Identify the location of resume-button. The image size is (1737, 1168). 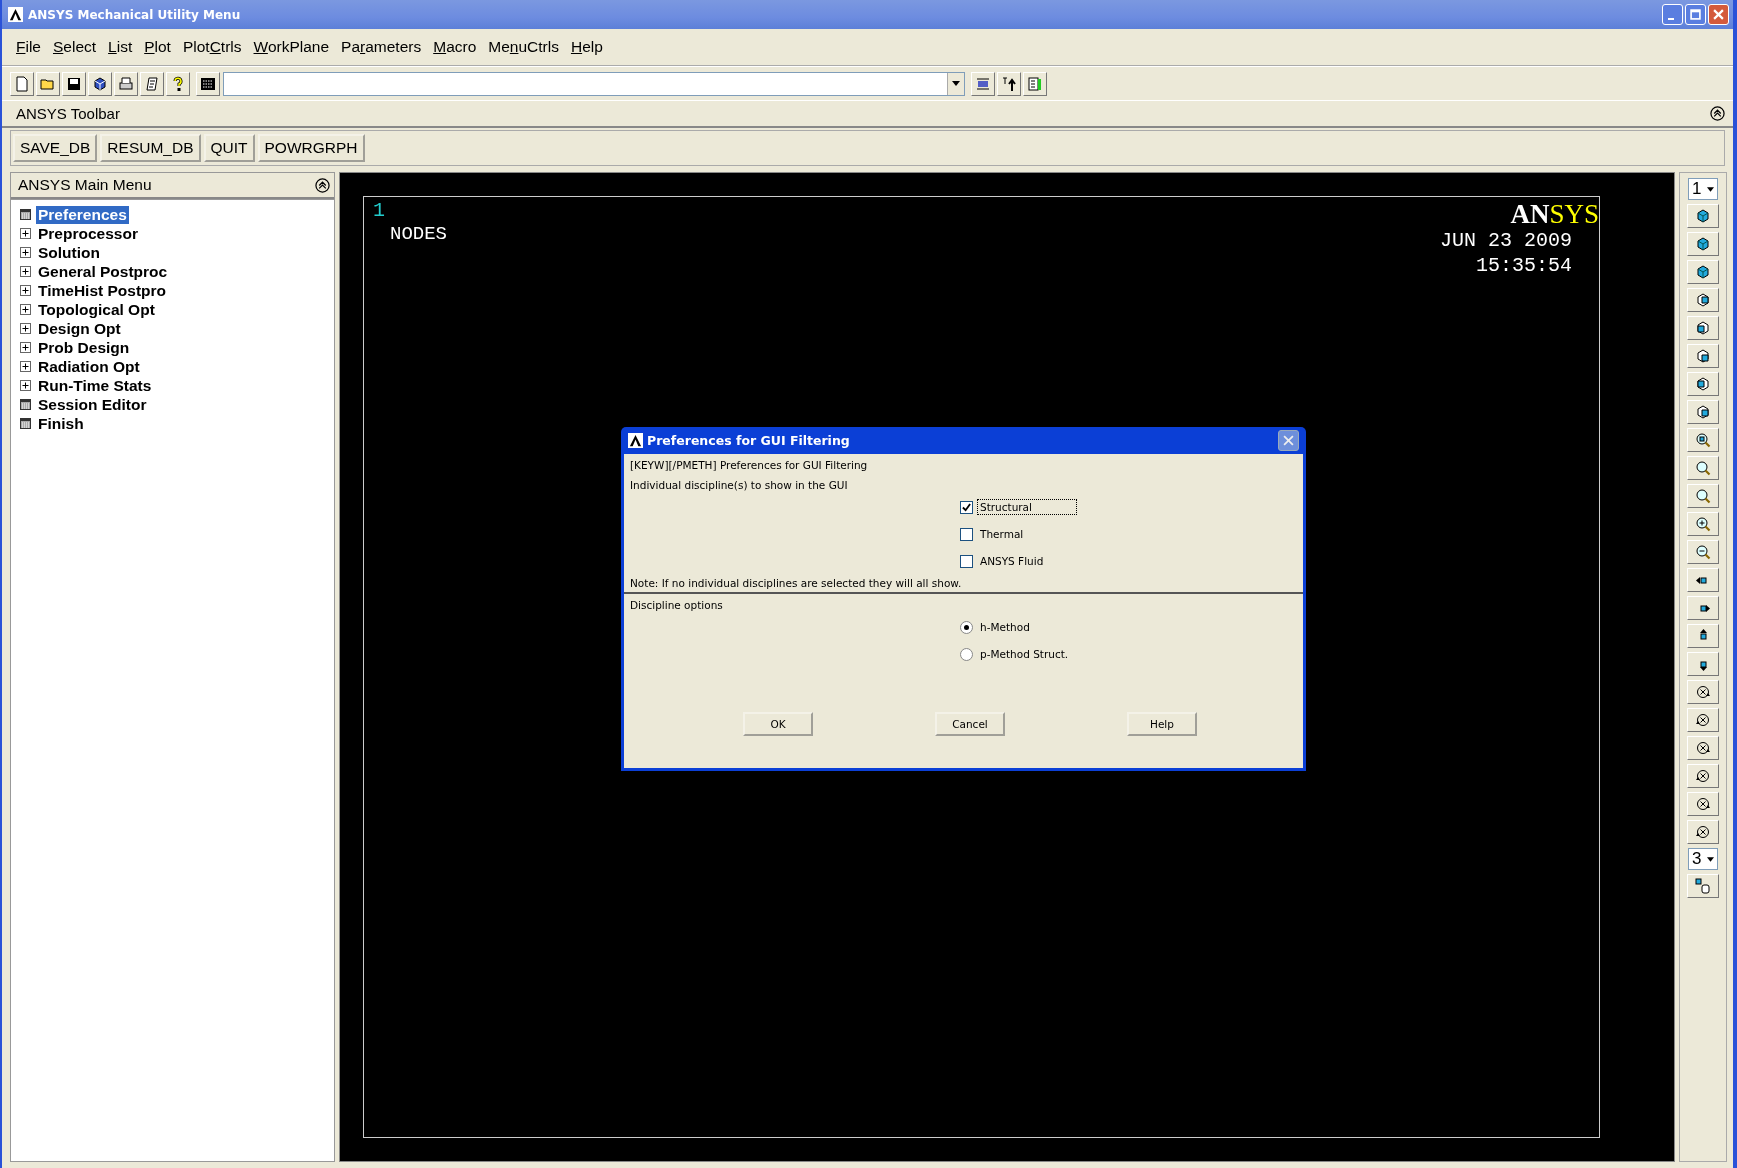
(100, 83).